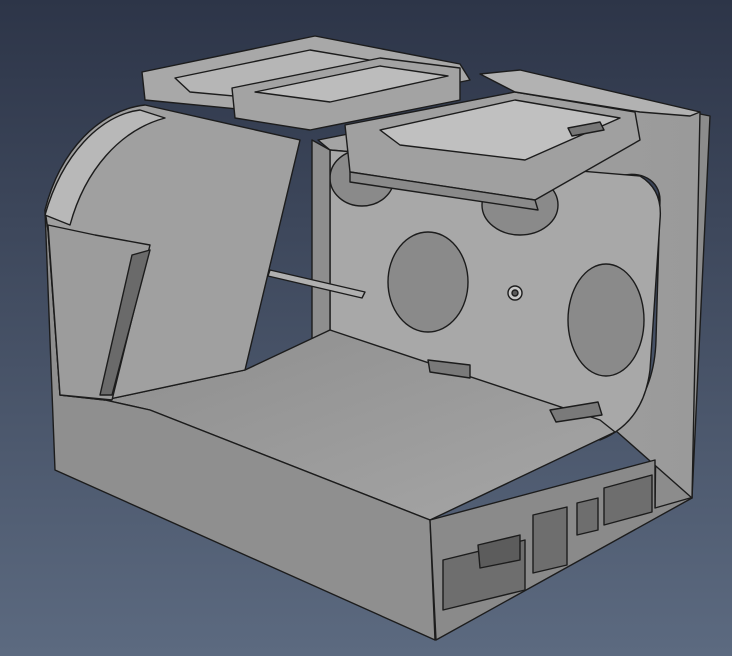 The image size is (732, 656). I want to click on hdmi-port, so click(587, 516).